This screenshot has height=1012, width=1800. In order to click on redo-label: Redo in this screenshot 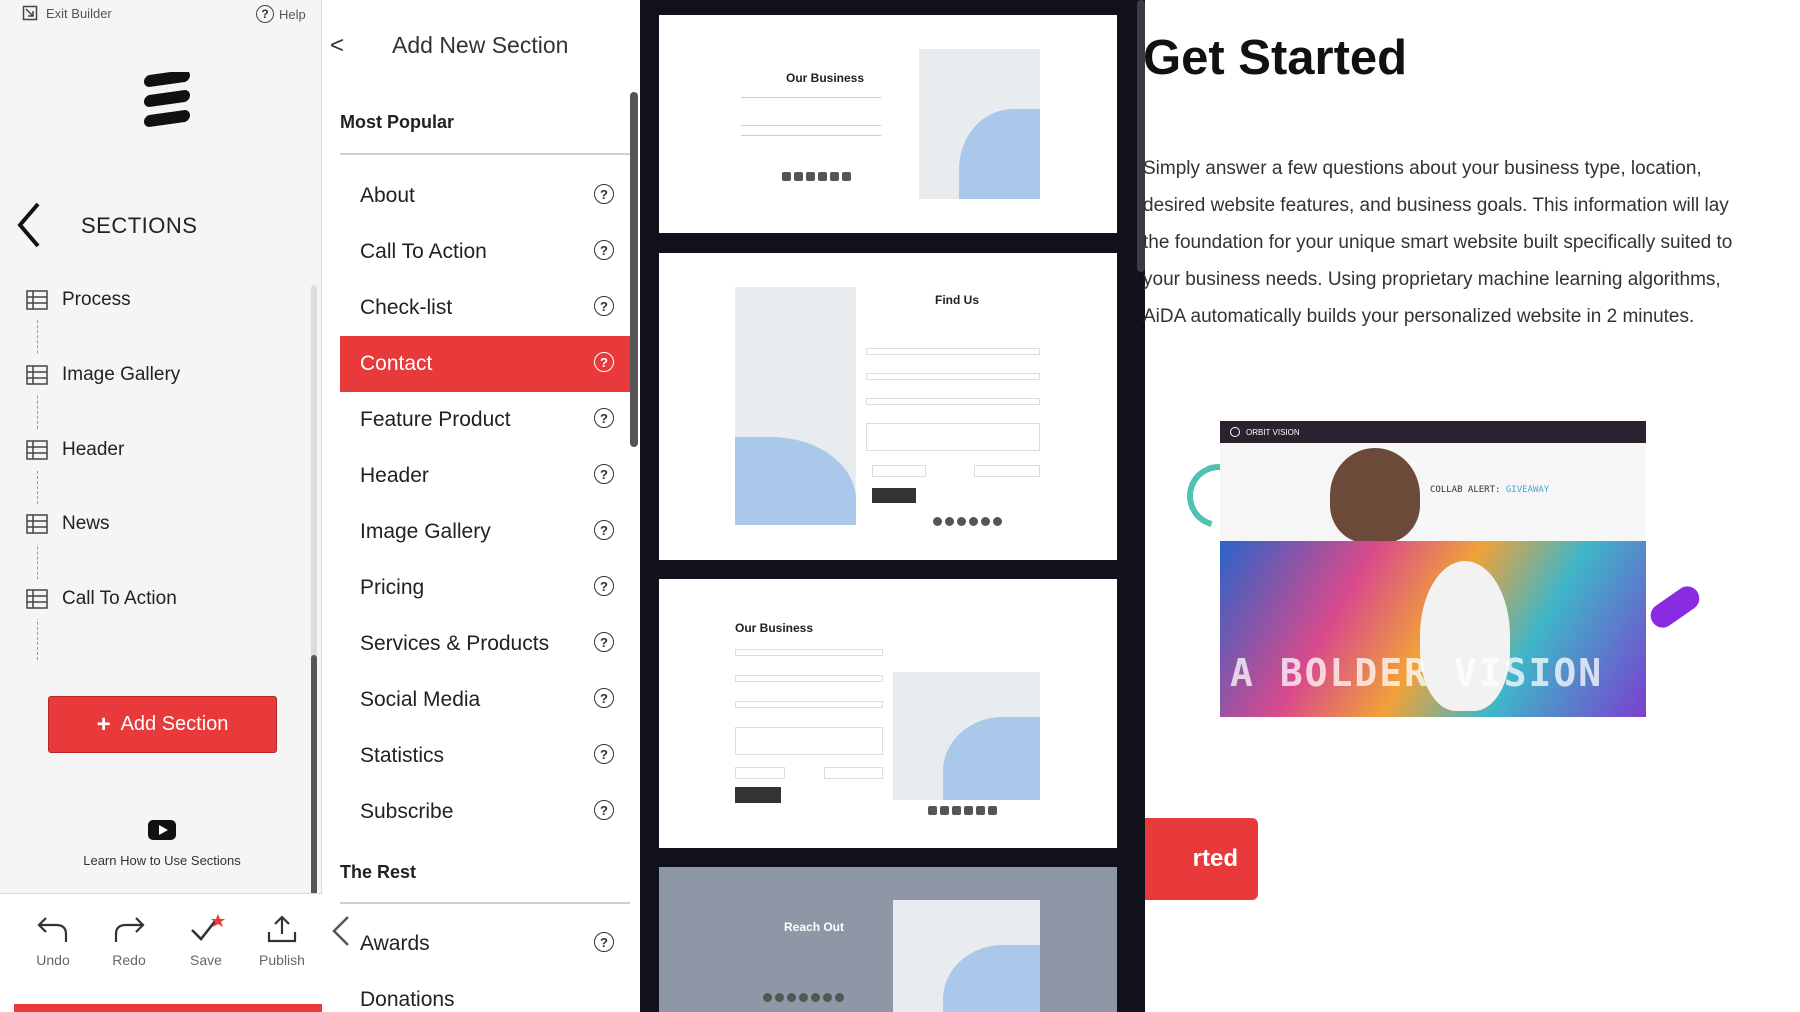, I will do `click(129, 960)`.